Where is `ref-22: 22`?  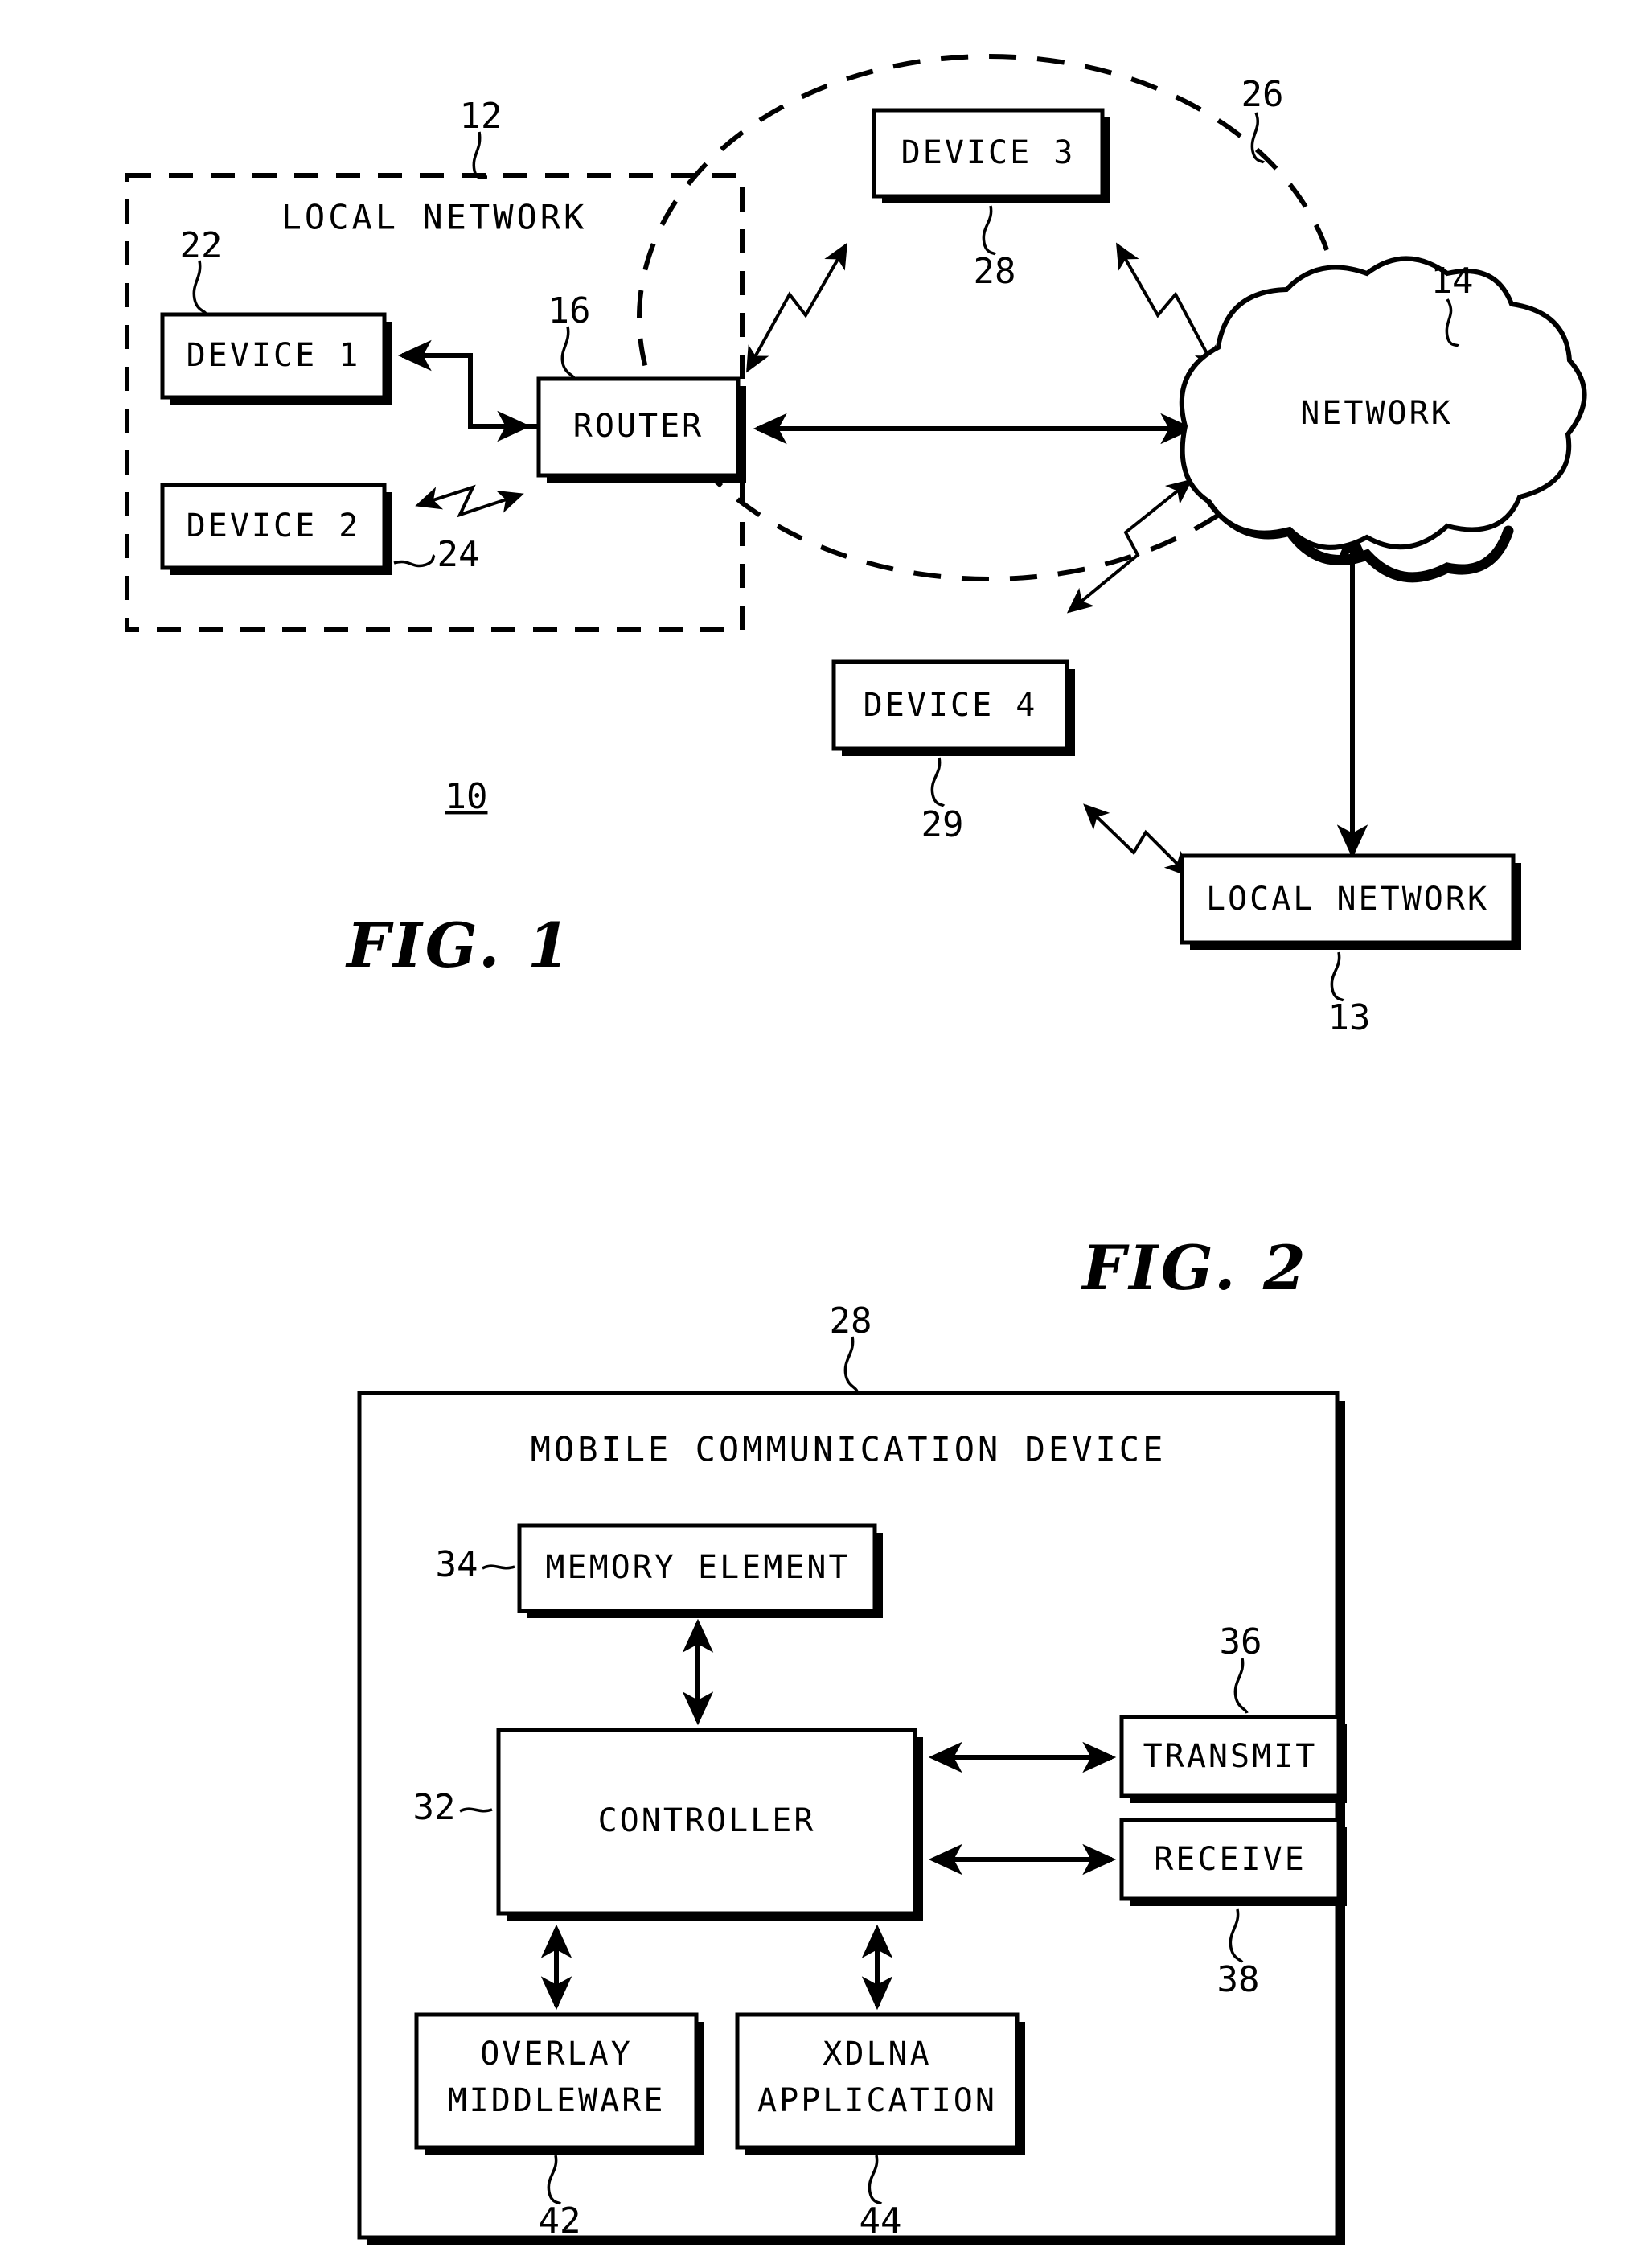
ref-22: 22 is located at coordinates (202, 246).